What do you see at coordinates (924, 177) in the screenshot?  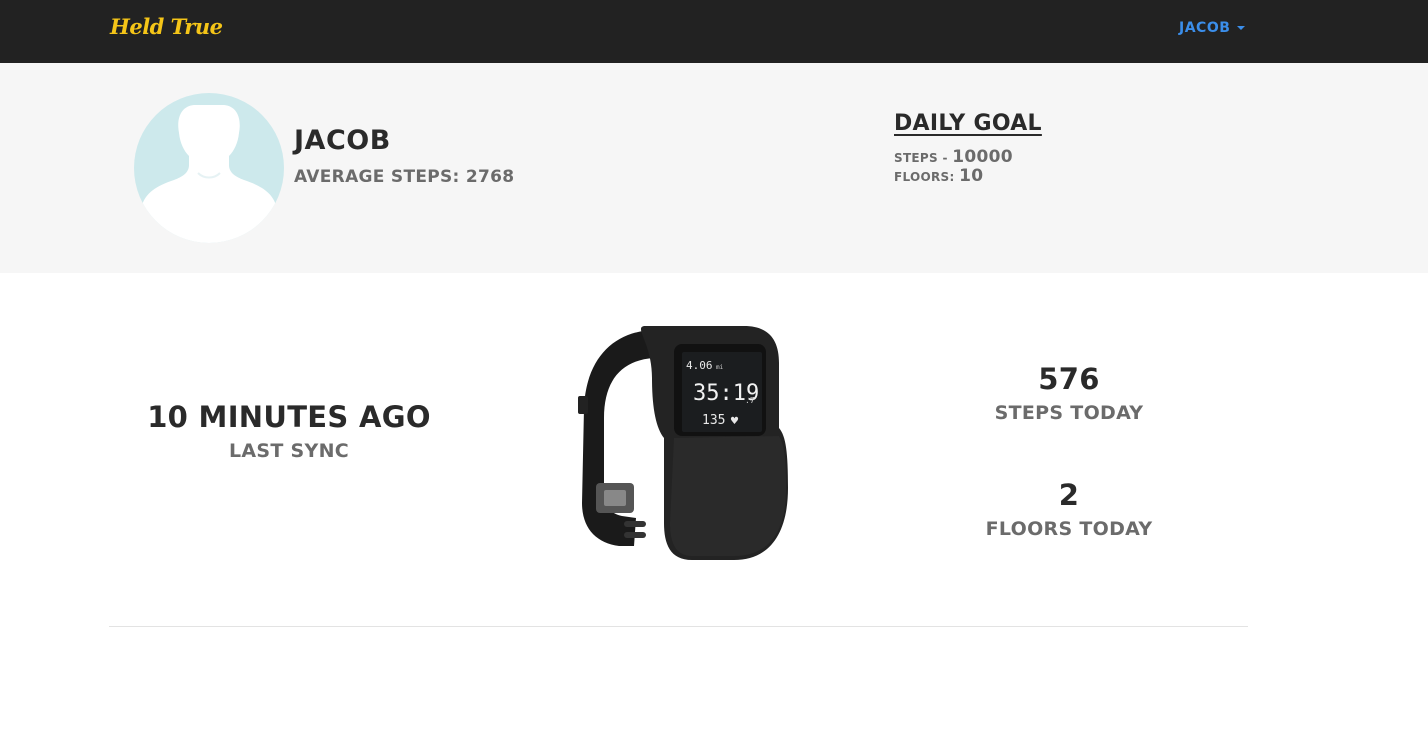 I see `goal-floors-label: FLOORS:` at bounding box center [924, 177].